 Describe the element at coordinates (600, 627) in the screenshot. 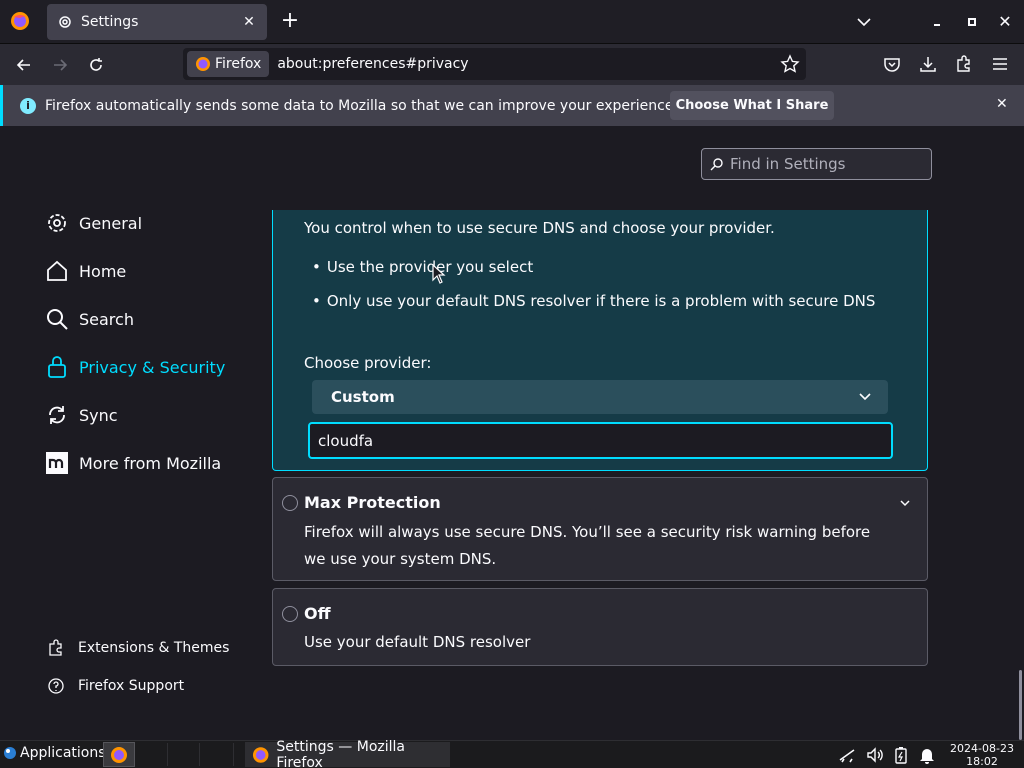

I see `dns-off-panel: Off Use your default DNS resolver` at that location.